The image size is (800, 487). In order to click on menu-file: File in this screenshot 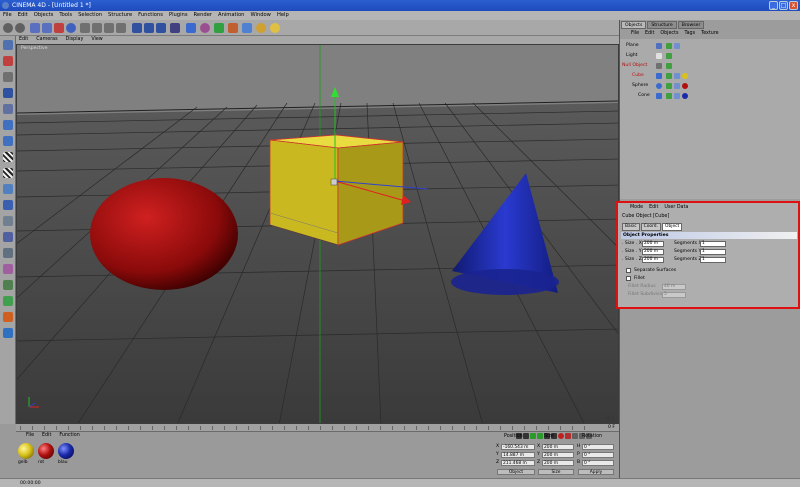, I will do `click(7, 15)`.